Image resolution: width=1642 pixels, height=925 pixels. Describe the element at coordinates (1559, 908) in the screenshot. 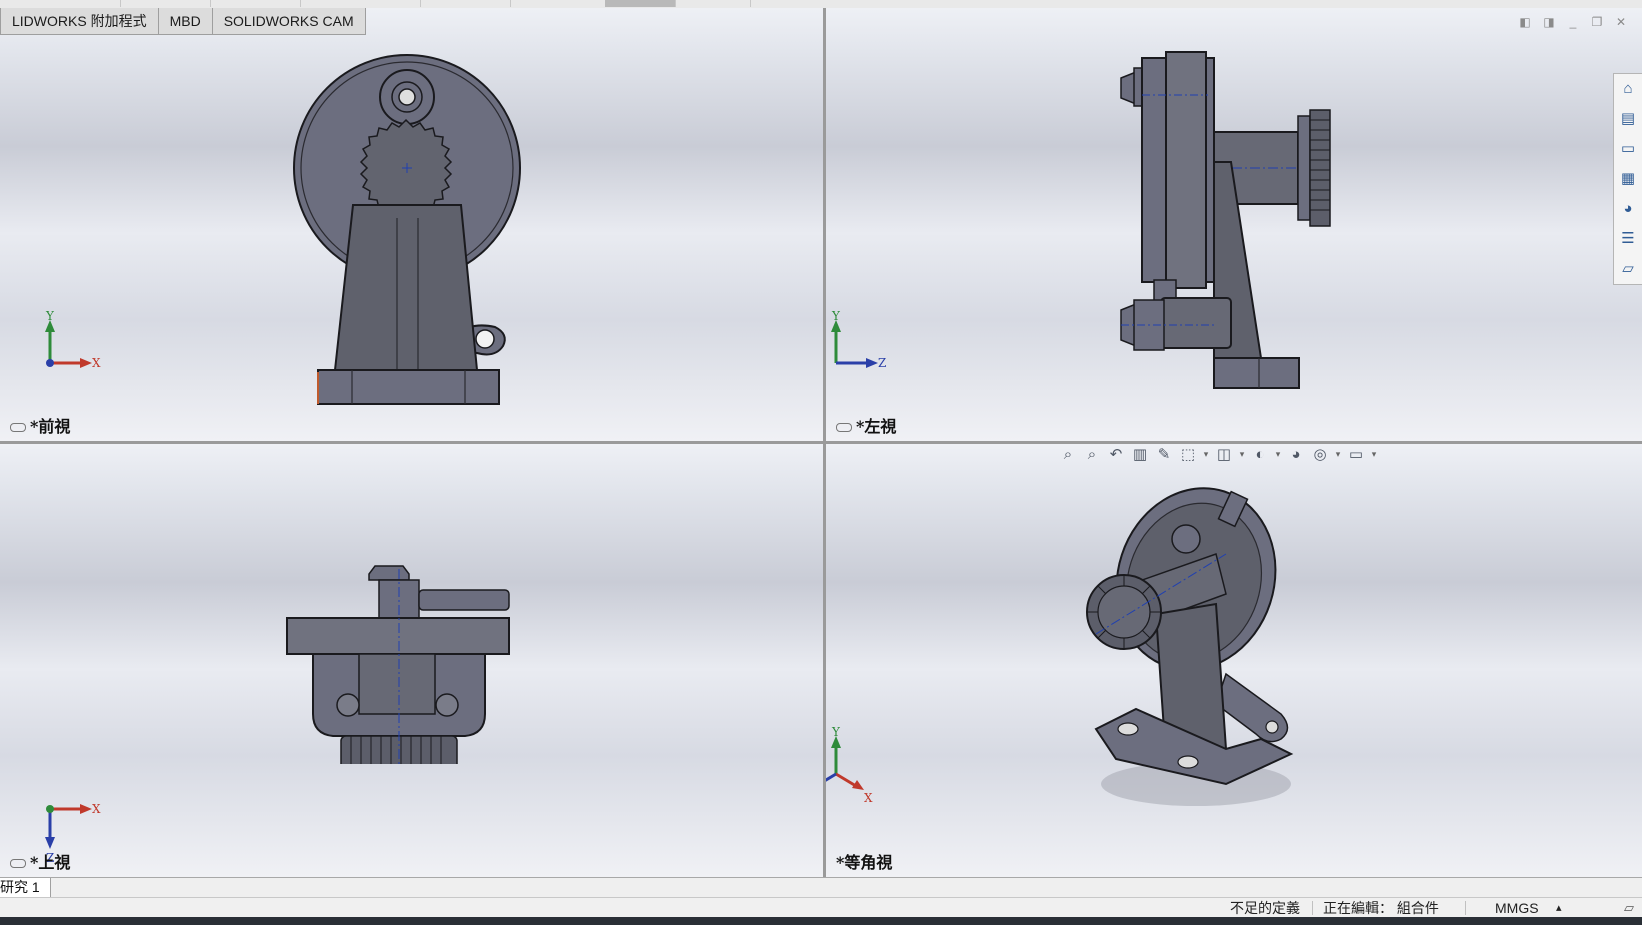

I see `units-caret-icon: ▴` at that location.